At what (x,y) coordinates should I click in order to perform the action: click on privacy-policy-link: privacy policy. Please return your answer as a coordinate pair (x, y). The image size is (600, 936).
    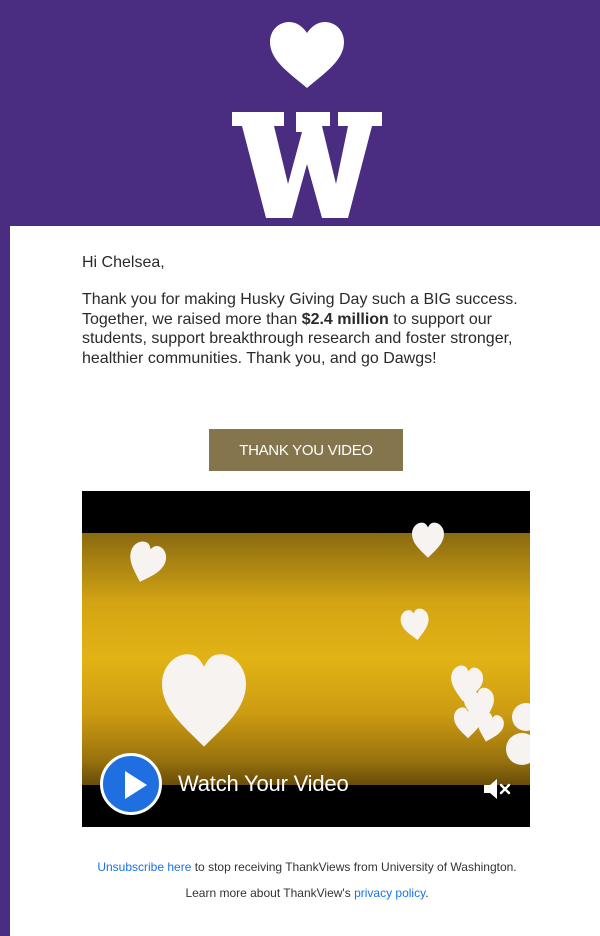
    Looking at the image, I should click on (389, 893).